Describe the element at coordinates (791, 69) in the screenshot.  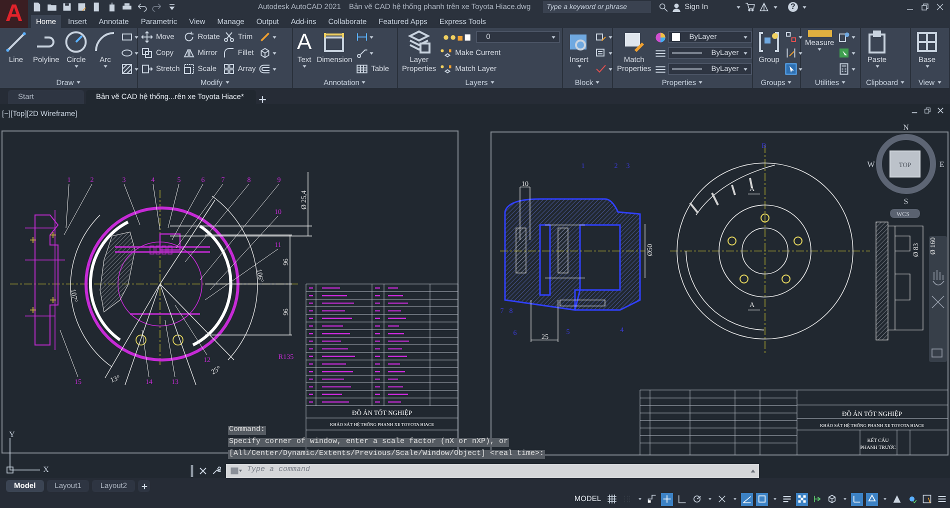
I see `group-select-icon` at that location.